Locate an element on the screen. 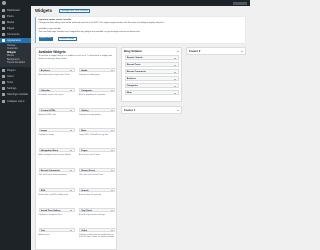 The height and width of the screenshot is (250, 320). submenu-themes: Themes is located at coordinates (11, 46).